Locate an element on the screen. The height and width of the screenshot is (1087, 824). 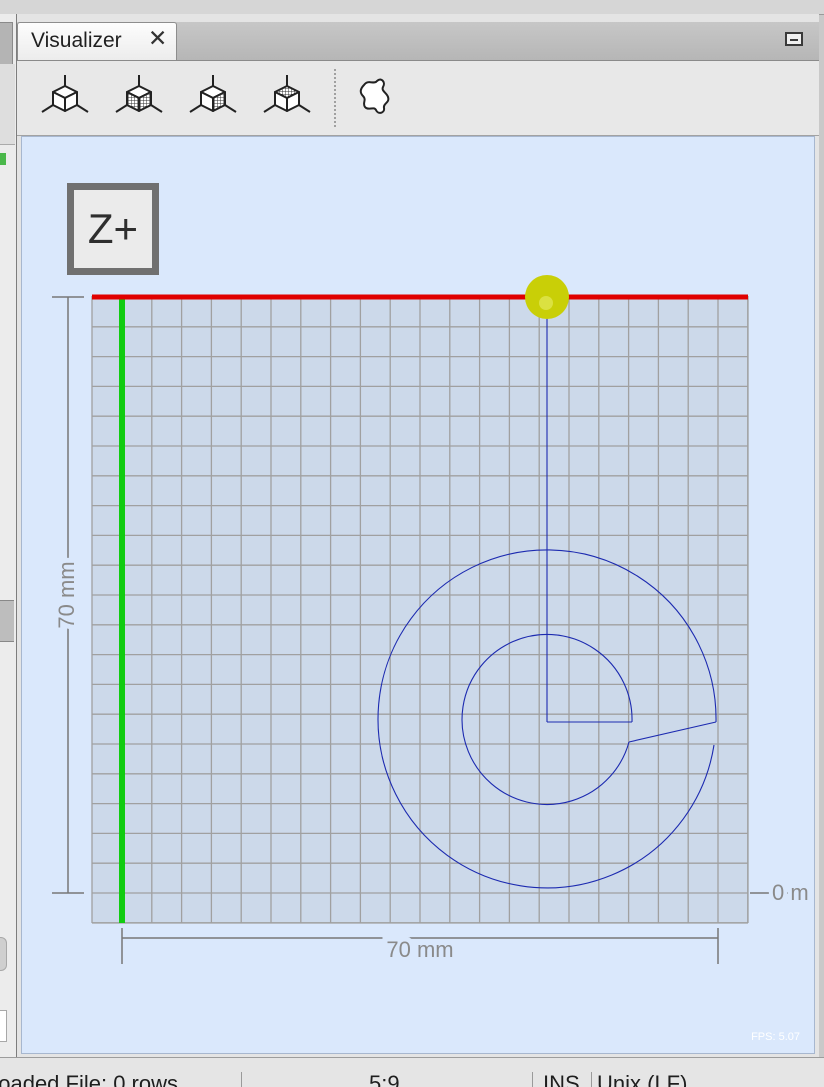
cube-front-icon is located at coordinates (139, 94).